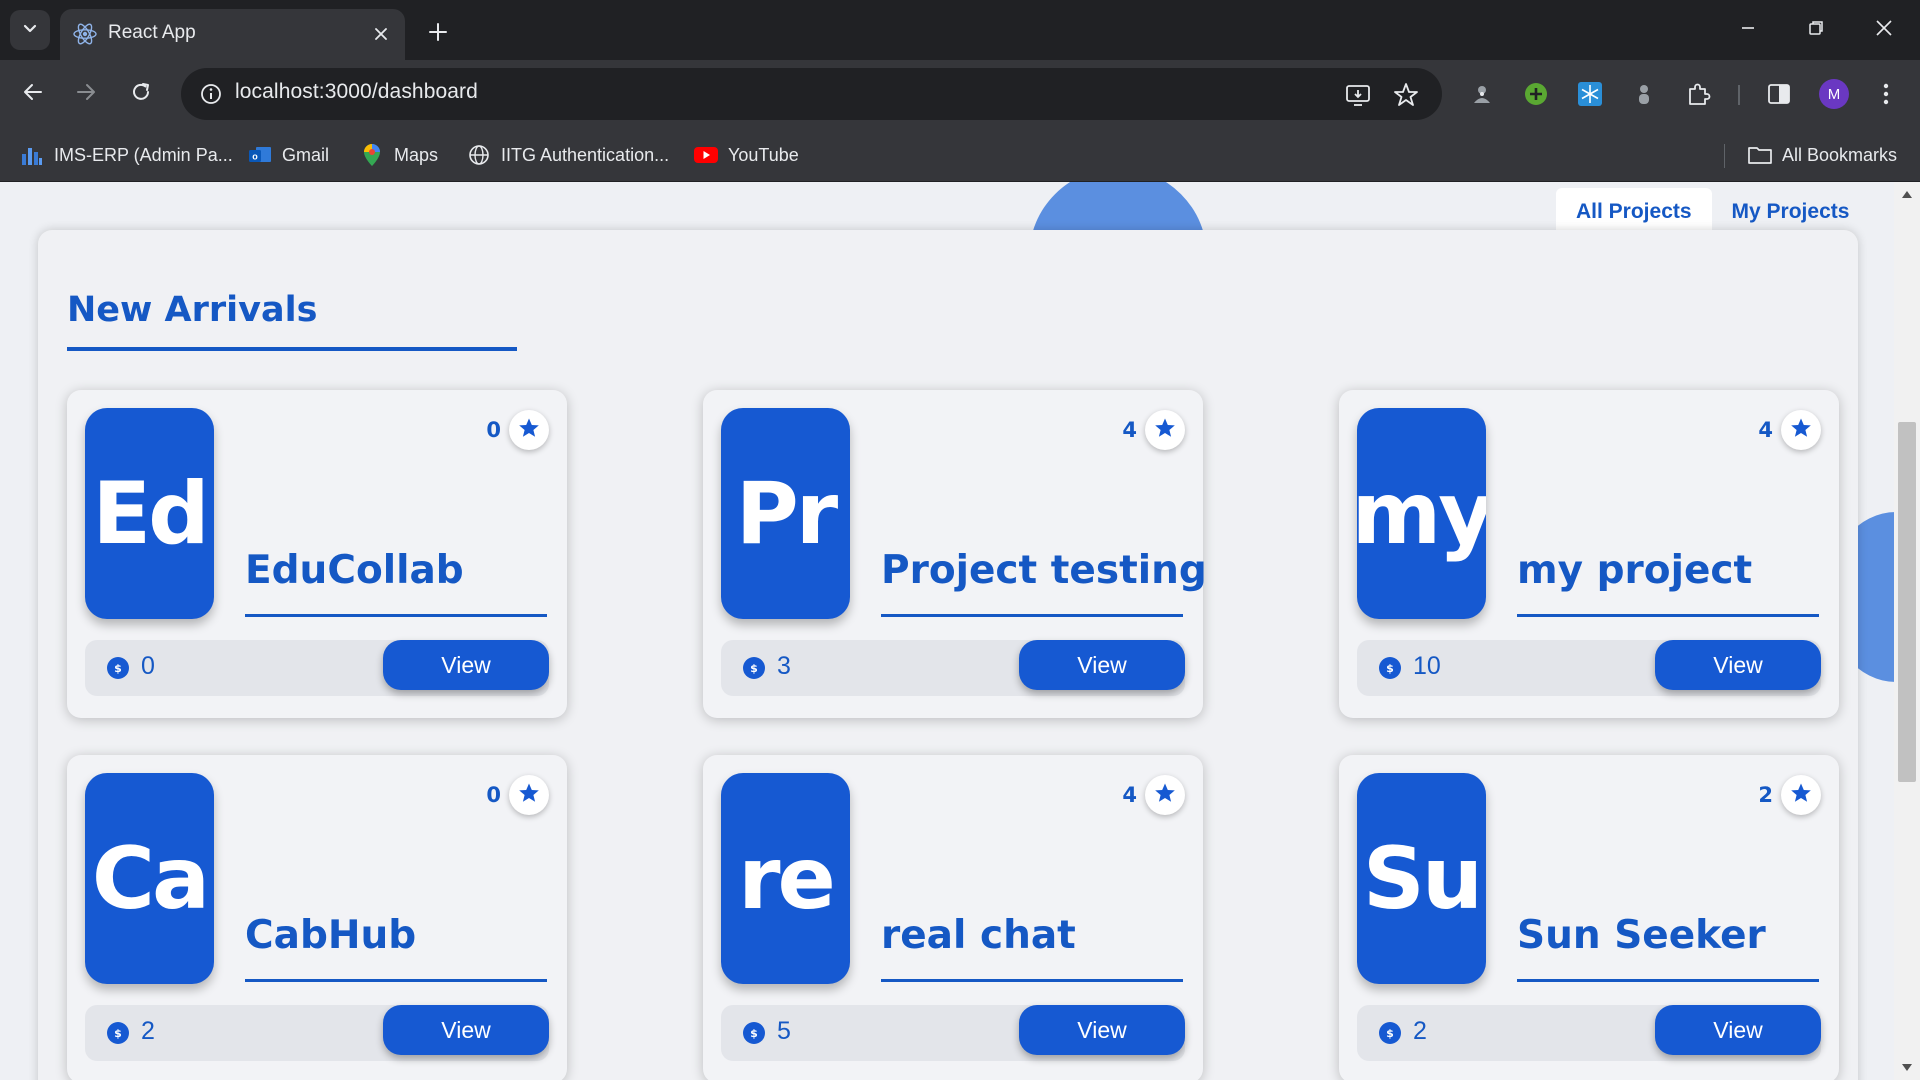  What do you see at coordinates (1699, 94) in the screenshot?
I see `extensions-puzzle-icon` at bounding box center [1699, 94].